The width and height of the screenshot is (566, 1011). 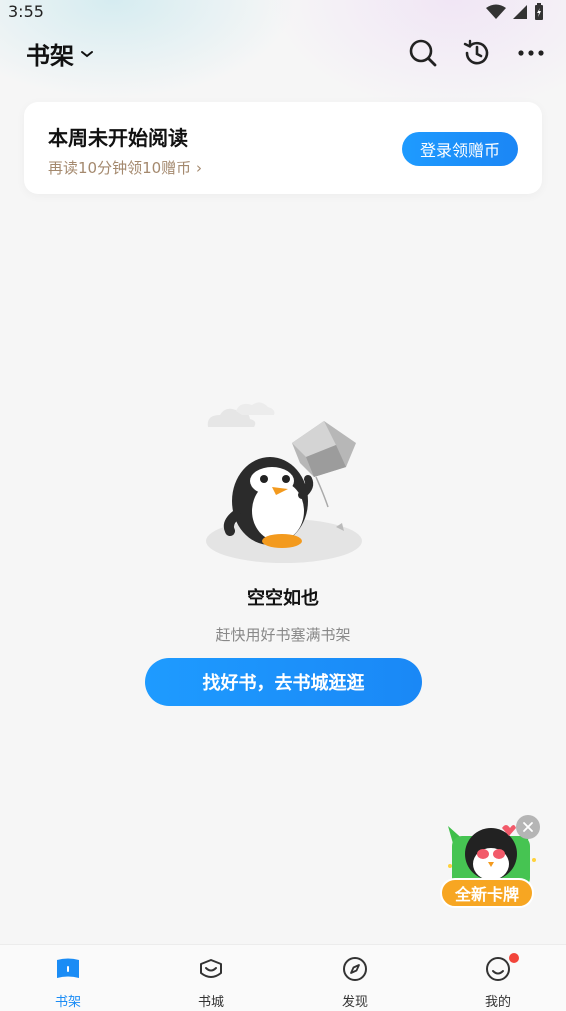 I want to click on nav-item-bookshelf: 书架, so click(x=68, y=978).